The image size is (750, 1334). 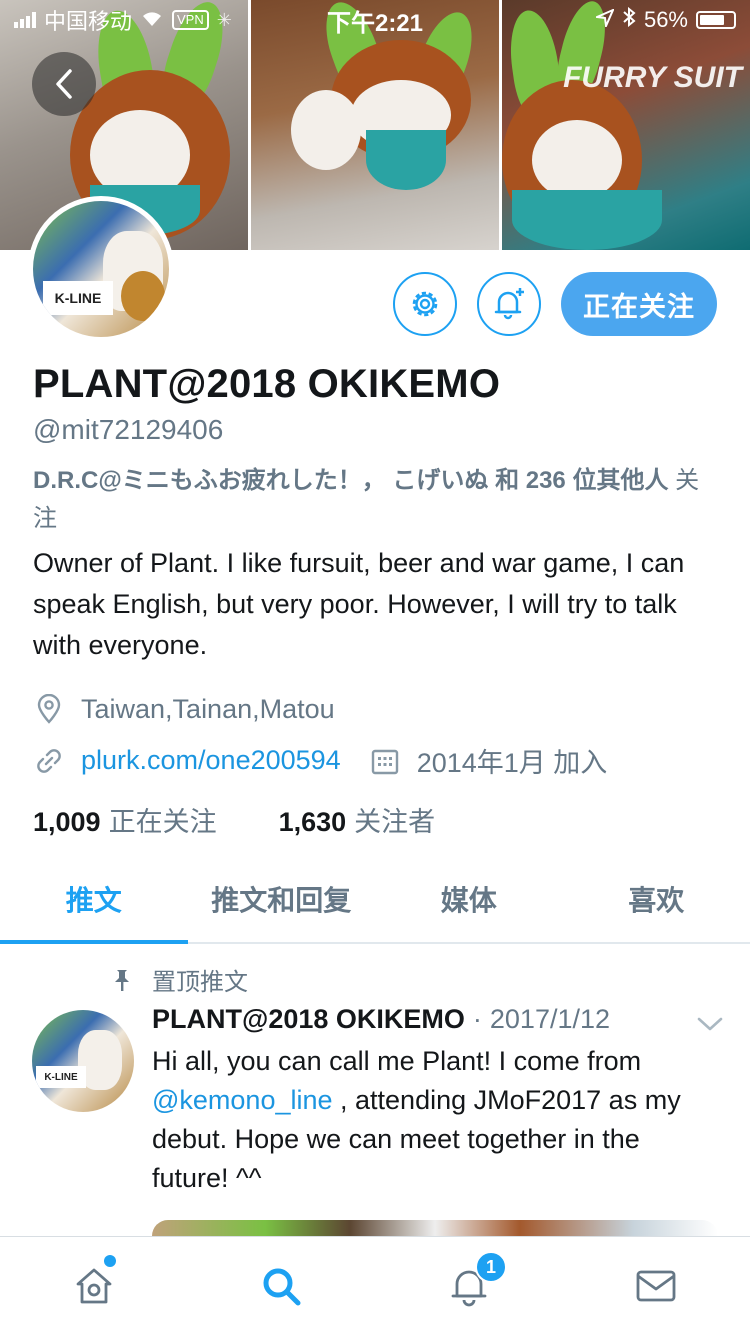 I want to click on followers-stat: 1,630 关注者, so click(x=357, y=819).